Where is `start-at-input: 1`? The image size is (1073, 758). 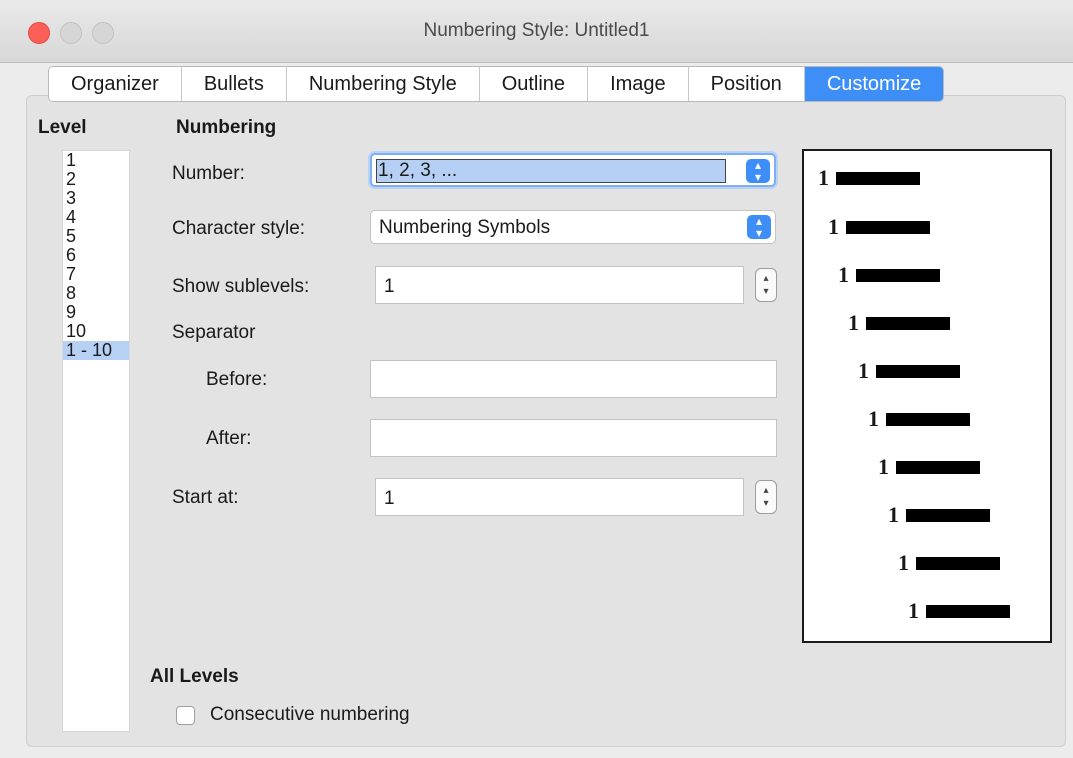 start-at-input: 1 is located at coordinates (559, 497).